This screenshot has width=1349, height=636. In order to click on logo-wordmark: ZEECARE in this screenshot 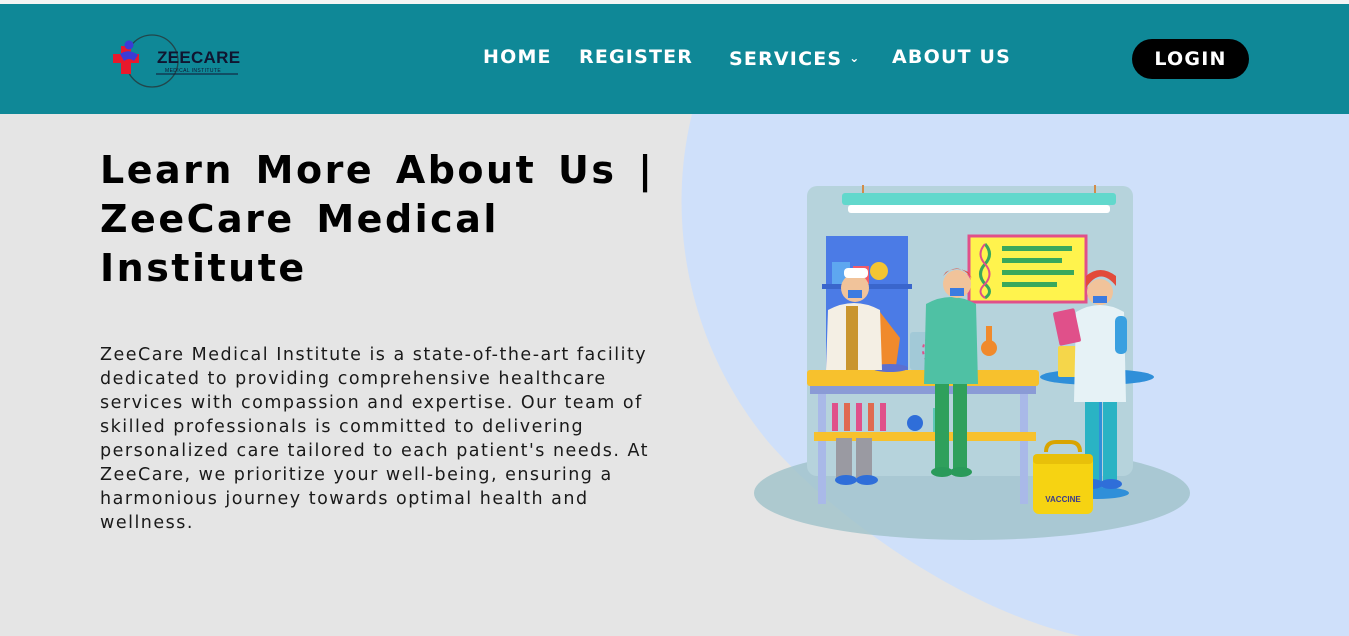, I will do `click(199, 57)`.